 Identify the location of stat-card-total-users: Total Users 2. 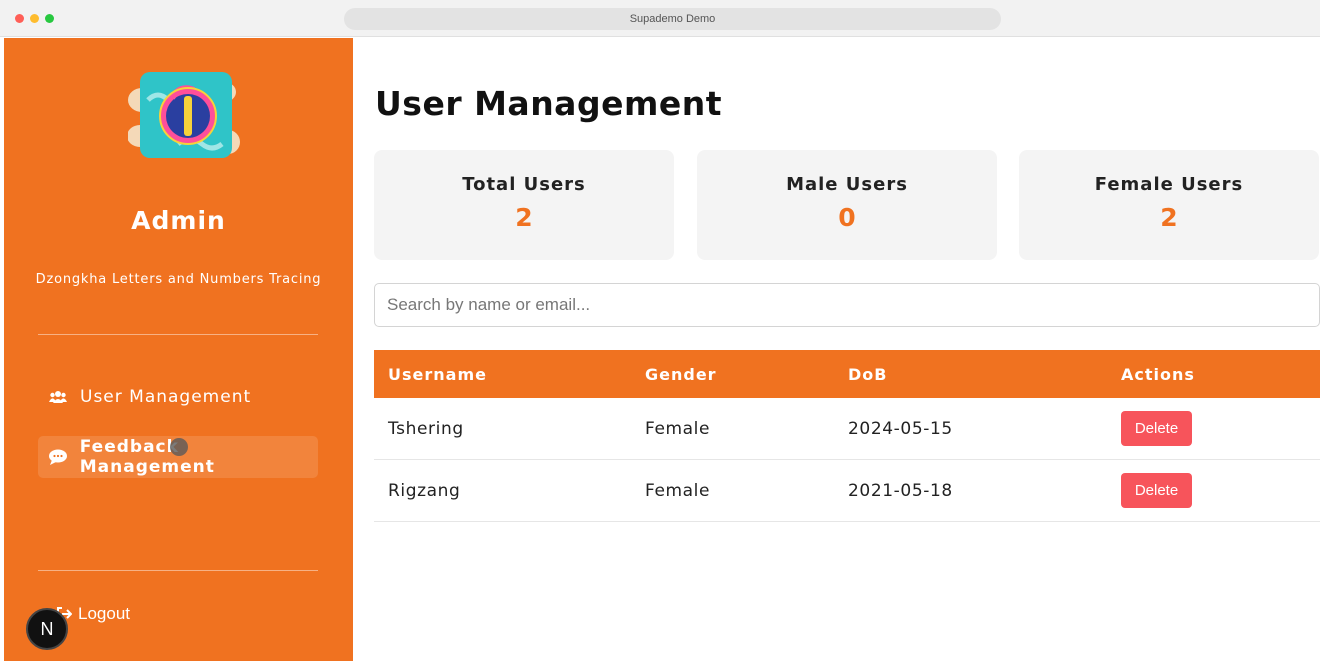
(524, 205).